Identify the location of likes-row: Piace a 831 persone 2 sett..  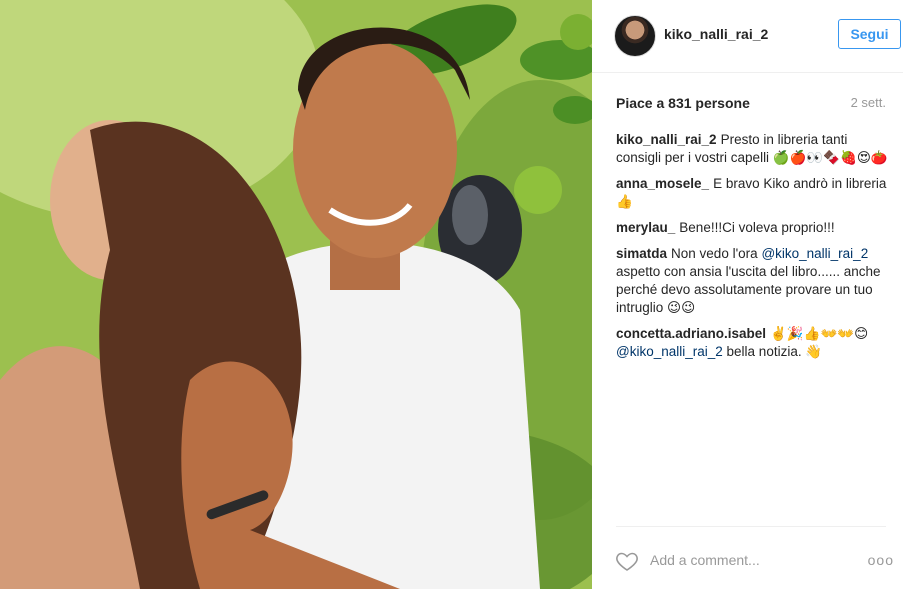
(751, 103).